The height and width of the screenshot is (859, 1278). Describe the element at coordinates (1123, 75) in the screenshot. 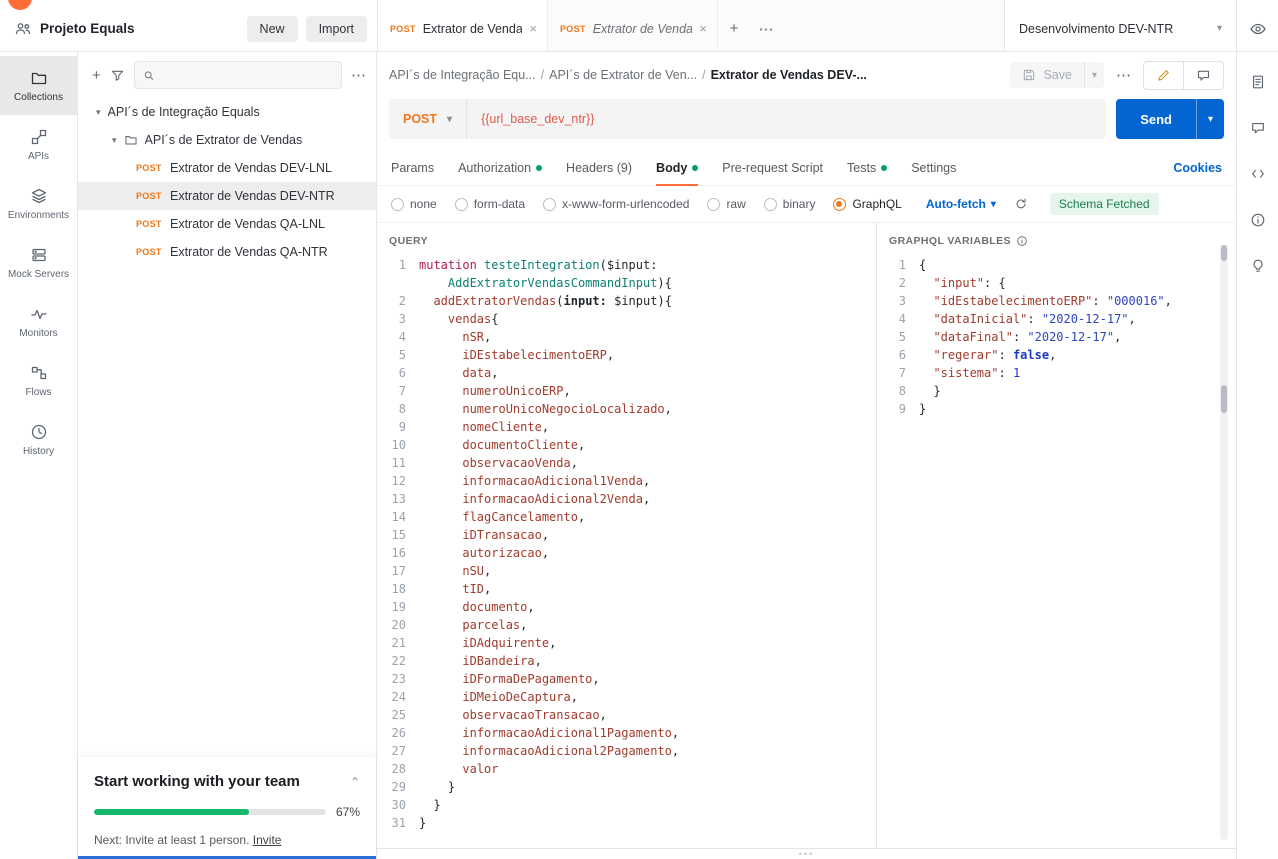

I see `request-options-icon: ⋯` at that location.